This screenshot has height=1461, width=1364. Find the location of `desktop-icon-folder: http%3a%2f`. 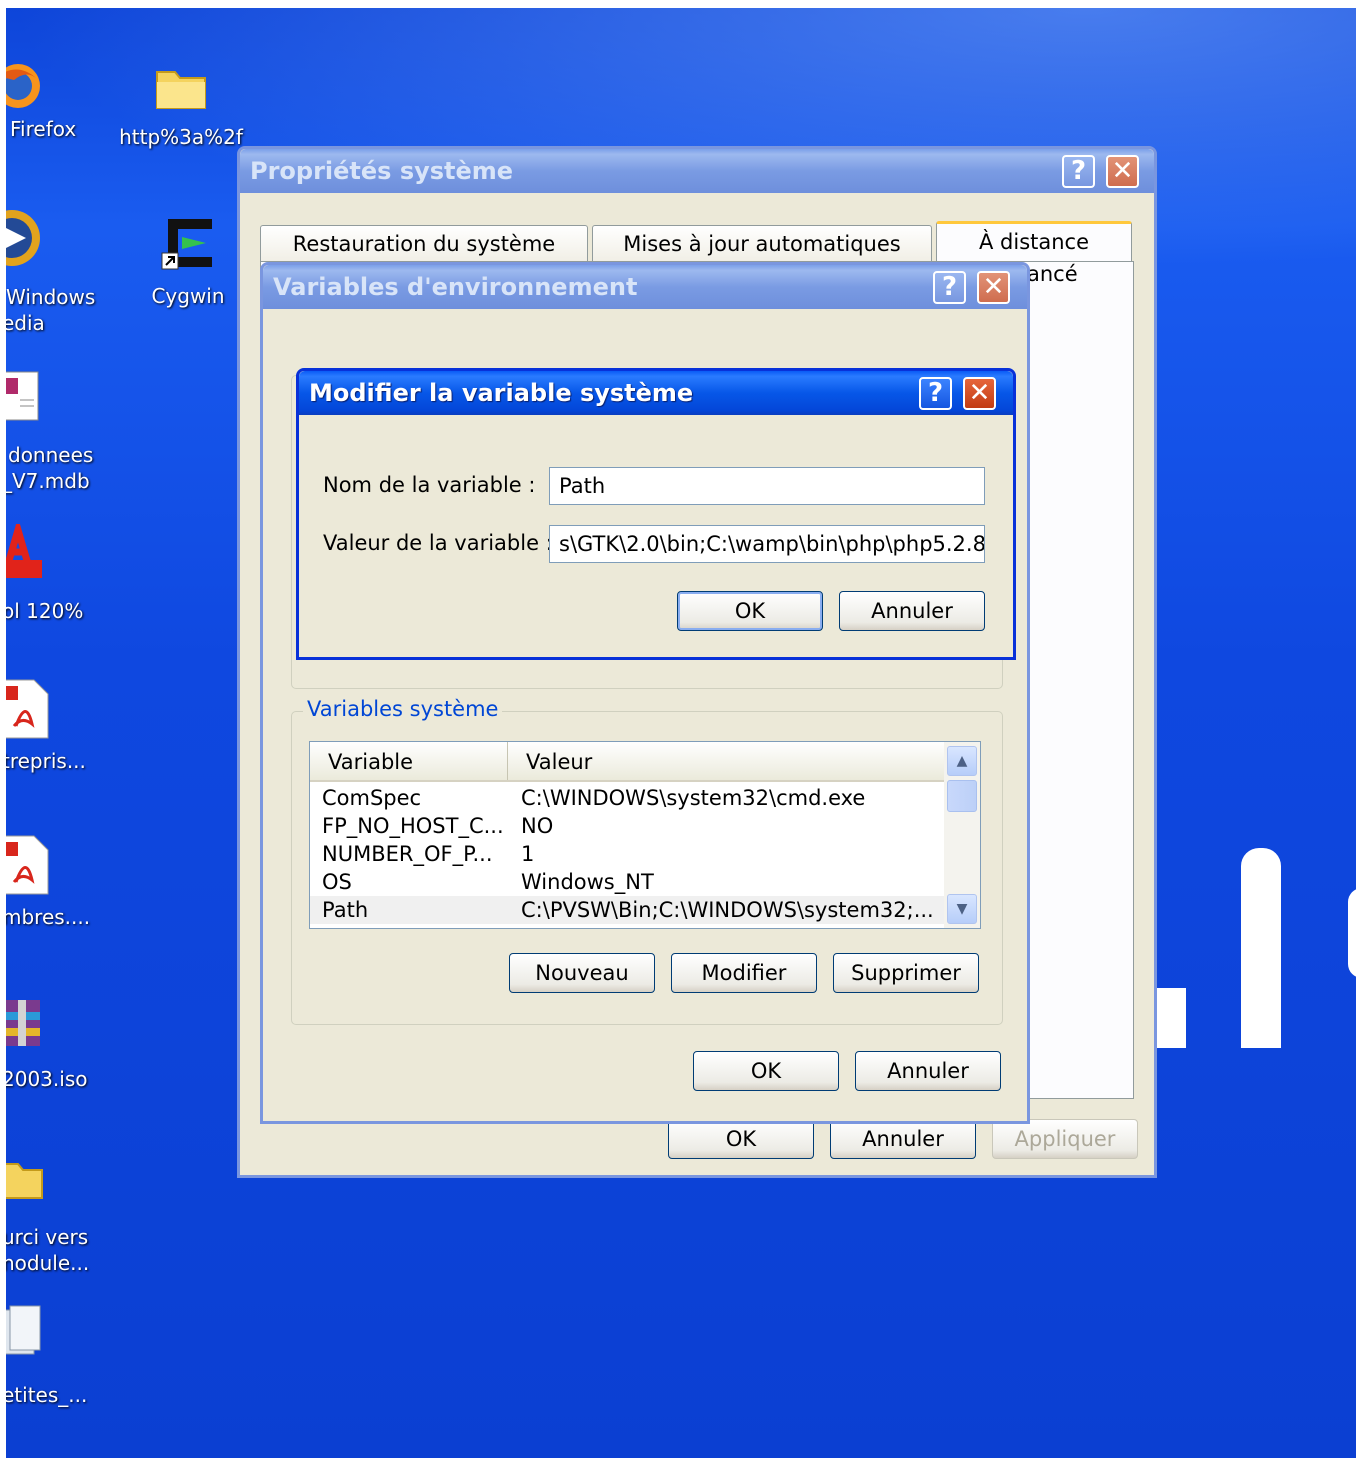

desktop-icon-folder: http%3a%2f is located at coordinates (181, 105).